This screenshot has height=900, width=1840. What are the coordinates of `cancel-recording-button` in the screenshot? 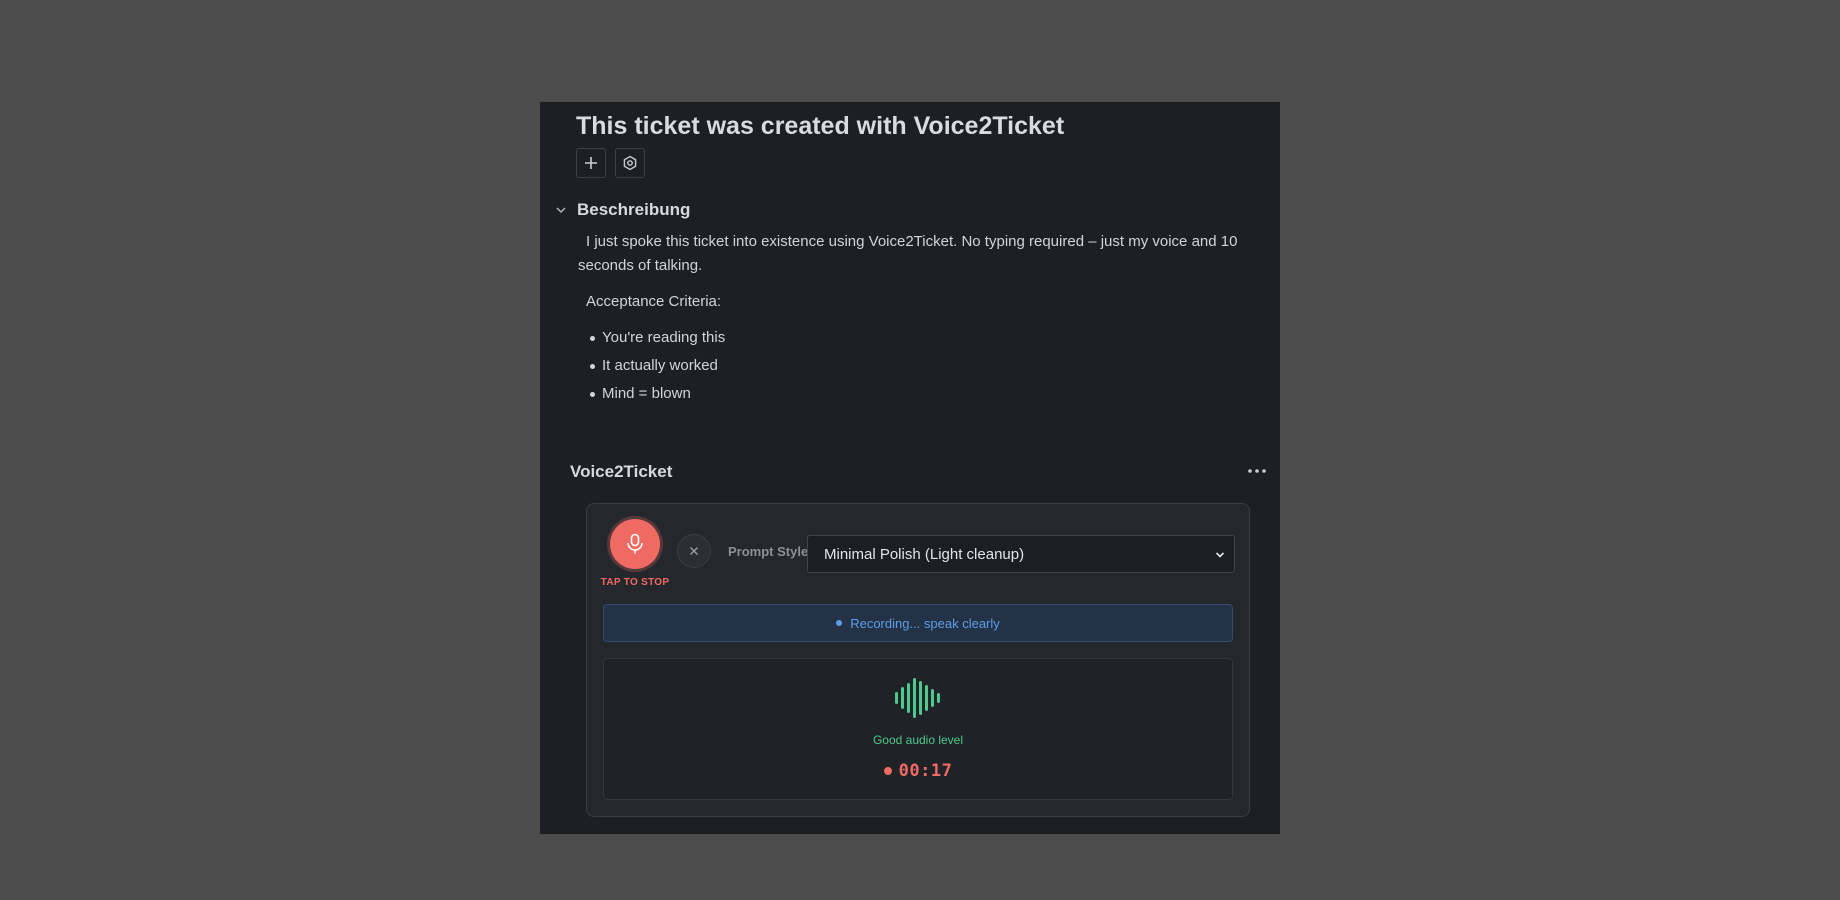 It's located at (694, 551).